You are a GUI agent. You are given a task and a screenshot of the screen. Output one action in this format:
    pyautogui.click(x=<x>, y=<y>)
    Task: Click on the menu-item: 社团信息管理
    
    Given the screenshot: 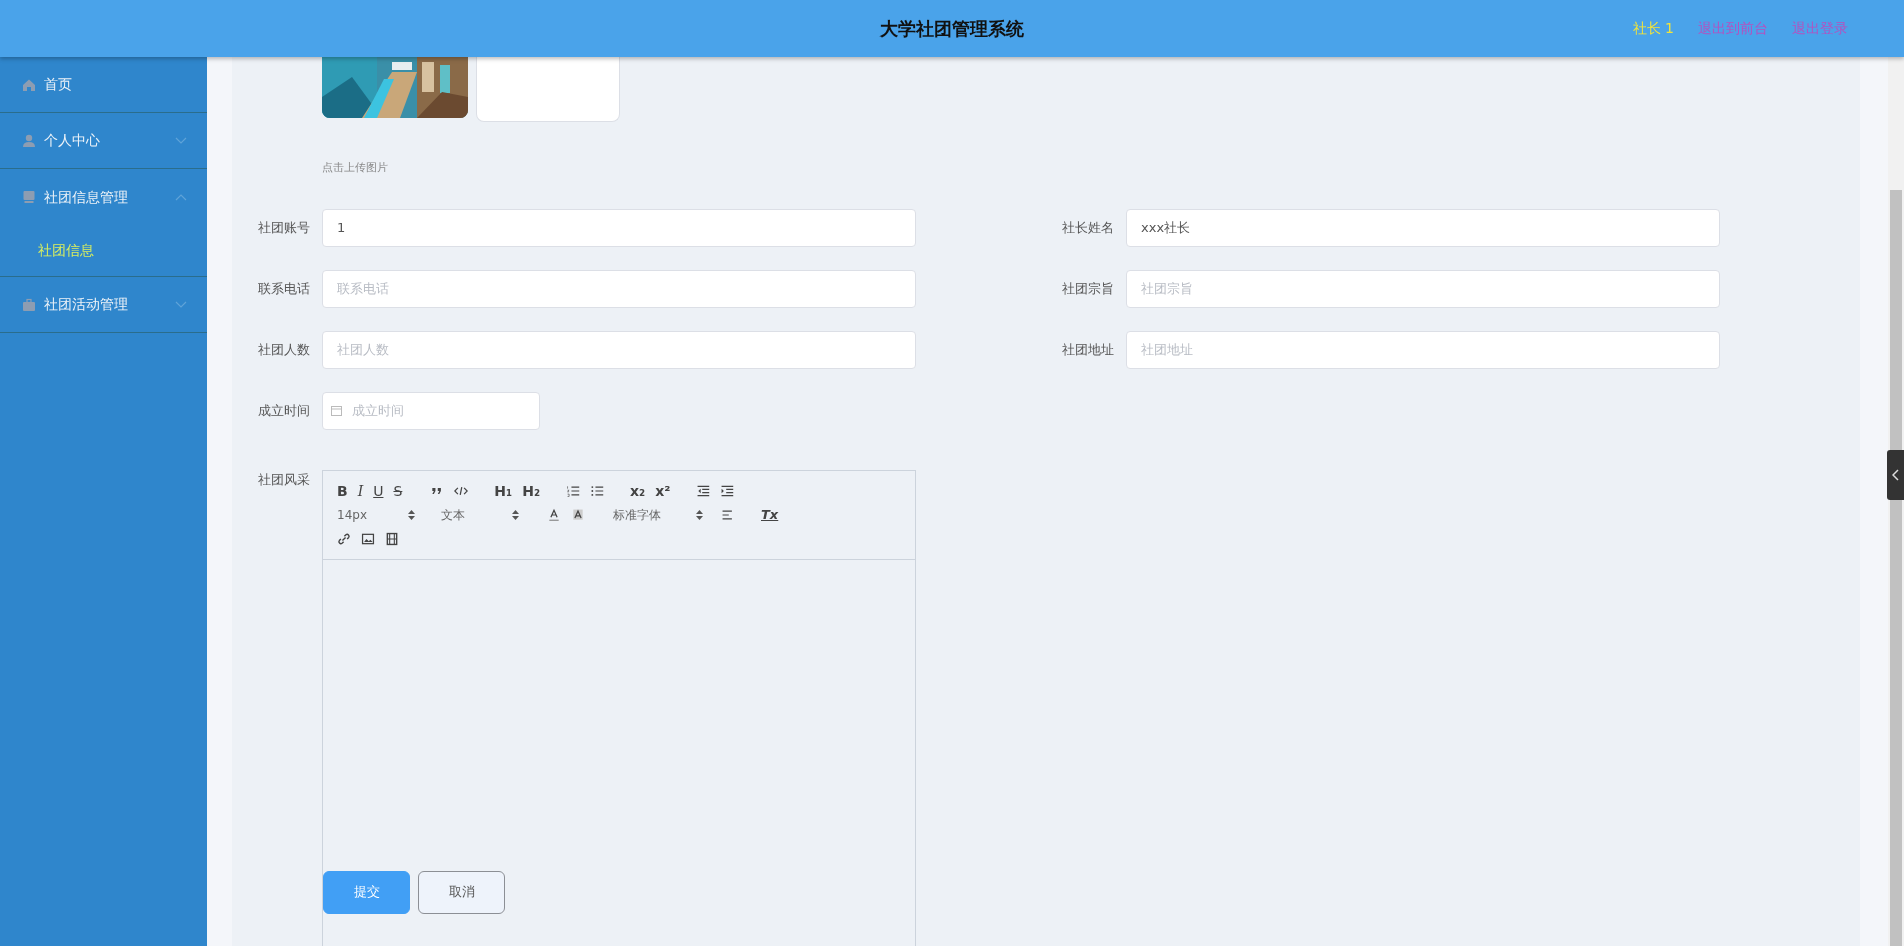 What is the action you would take?
    pyautogui.click(x=103, y=197)
    